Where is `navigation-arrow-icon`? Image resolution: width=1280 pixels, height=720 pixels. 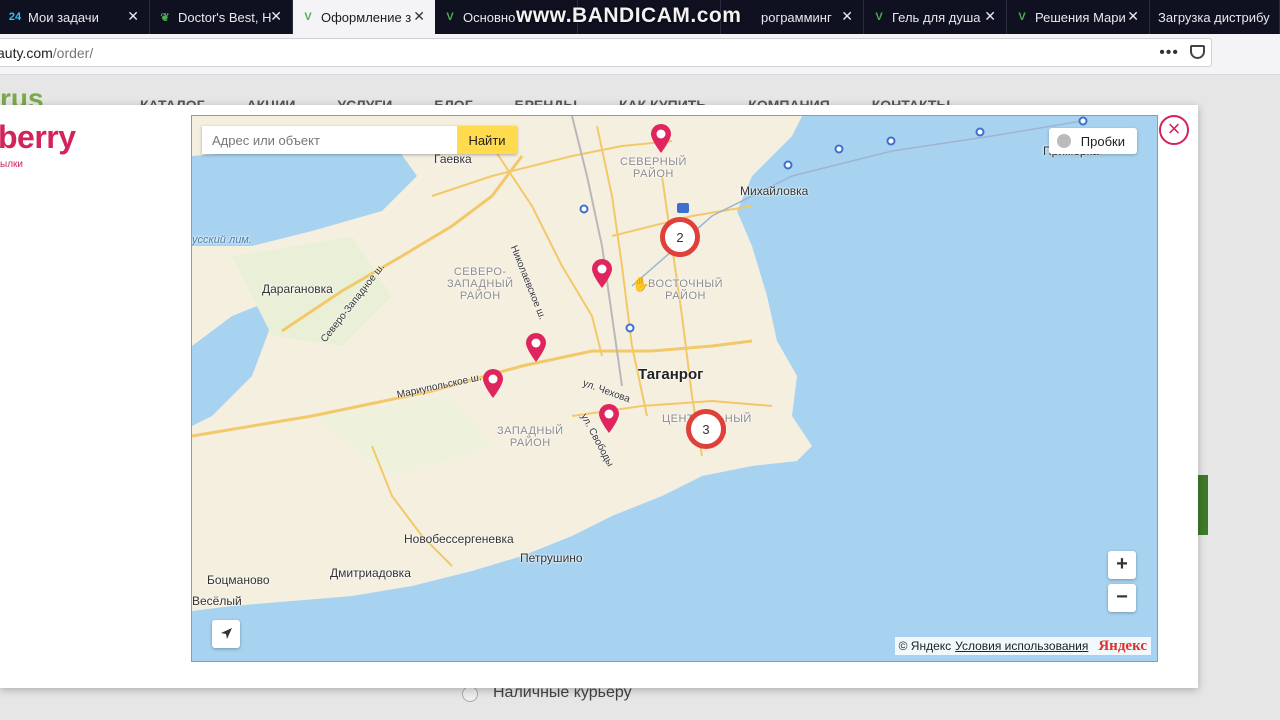 navigation-arrow-icon is located at coordinates (226, 633).